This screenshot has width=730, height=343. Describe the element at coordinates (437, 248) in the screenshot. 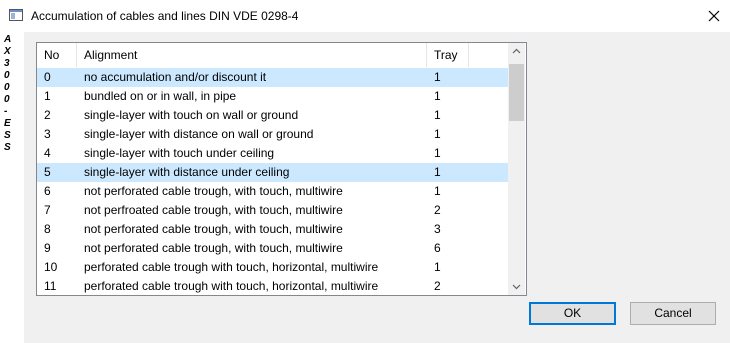

I see `cell-tray: 6` at that location.